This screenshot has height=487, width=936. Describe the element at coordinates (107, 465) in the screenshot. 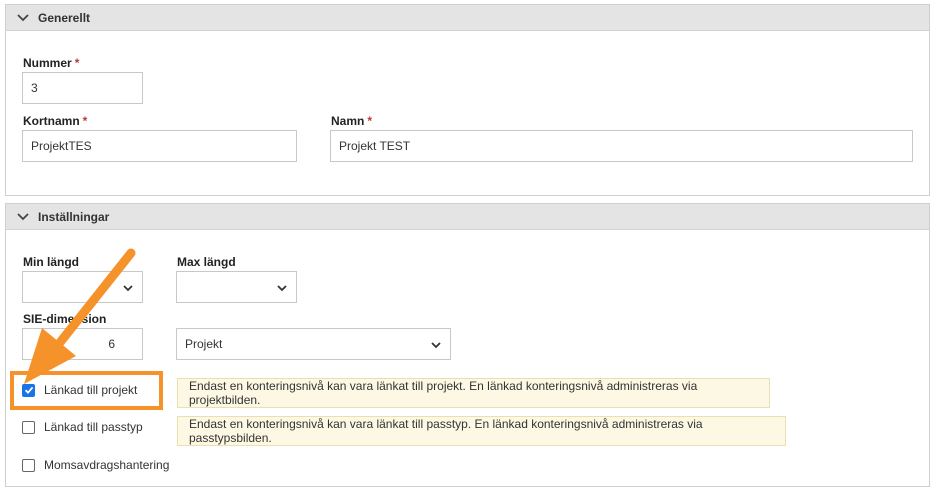

I see `vat-deduction-label: Momsavdragshantering` at that location.